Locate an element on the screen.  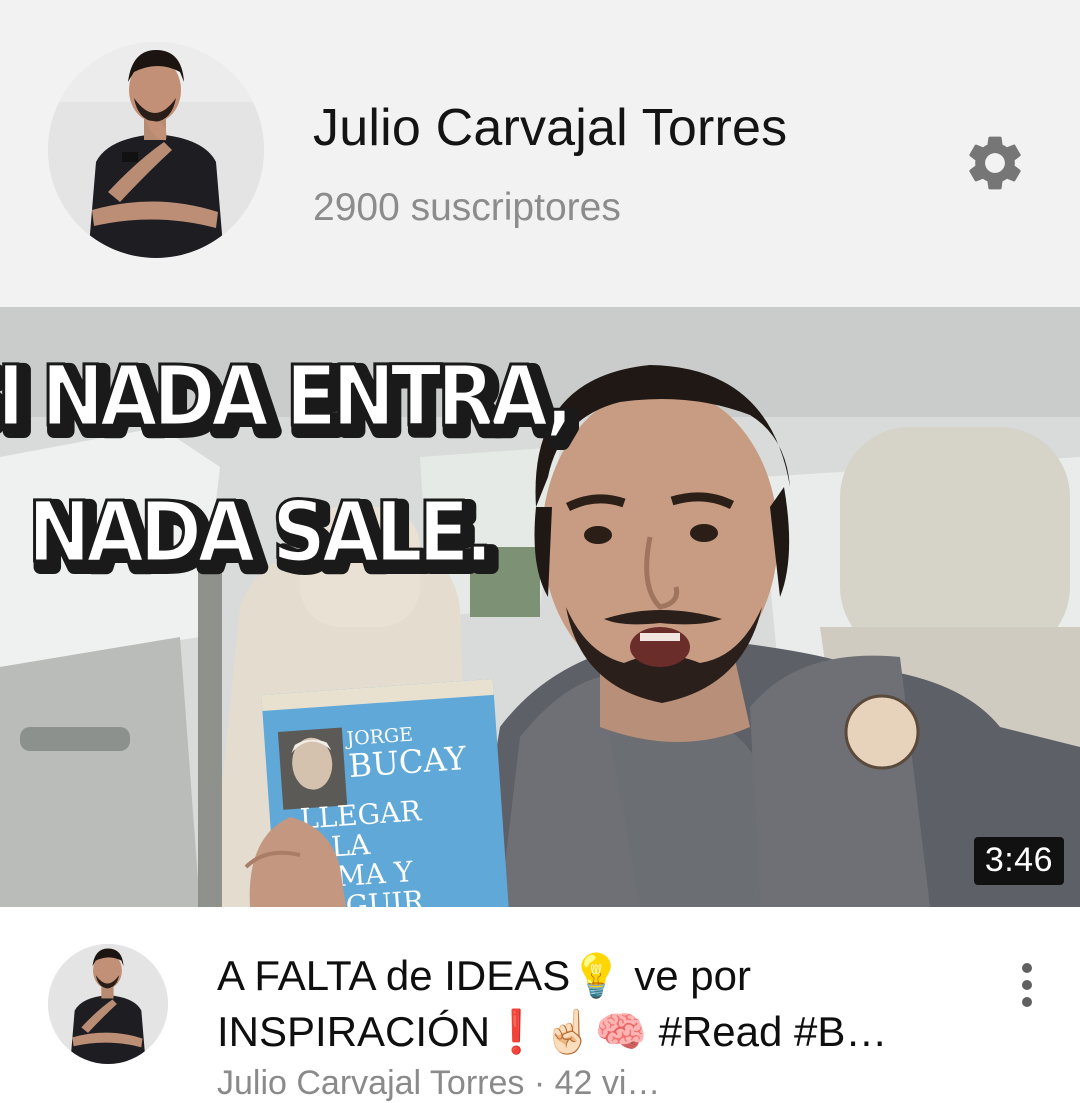
overlay-line-2: NADA SALE. is located at coordinates (258, 532).